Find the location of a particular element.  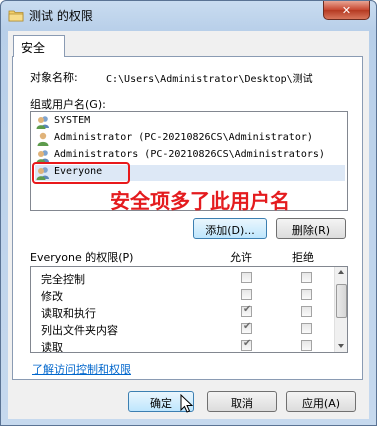

permission-row: 列出文件夹内容 ✔ is located at coordinates (186, 329).